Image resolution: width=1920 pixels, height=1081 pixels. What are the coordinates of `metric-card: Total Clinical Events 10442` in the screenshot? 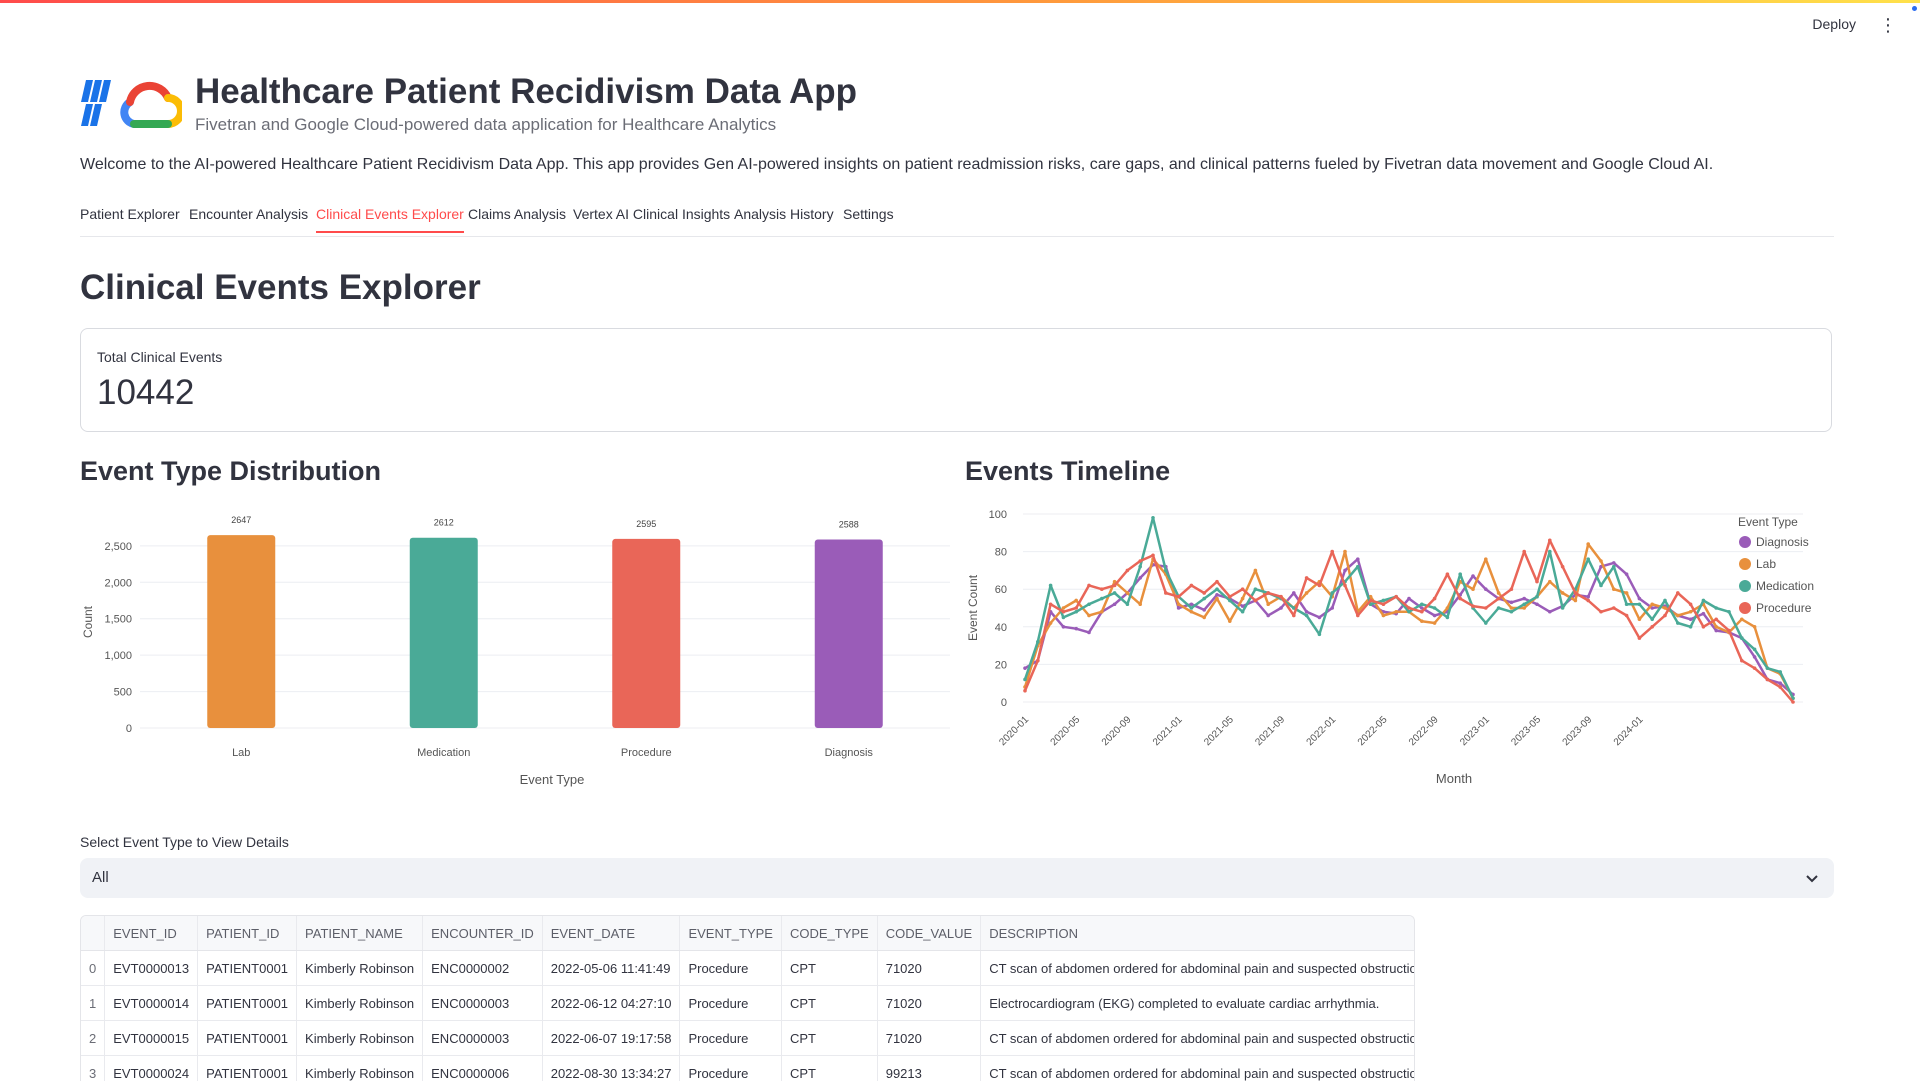 It's located at (956, 380).